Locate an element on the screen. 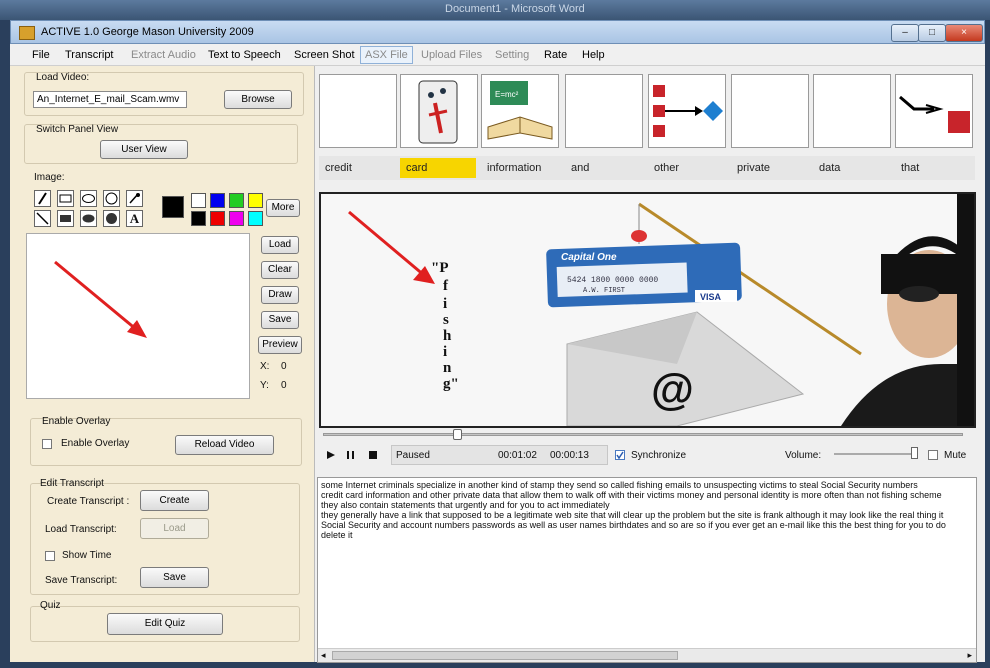 The width and height of the screenshot is (990, 668). mute-label: Mute is located at coordinates (955, 455).